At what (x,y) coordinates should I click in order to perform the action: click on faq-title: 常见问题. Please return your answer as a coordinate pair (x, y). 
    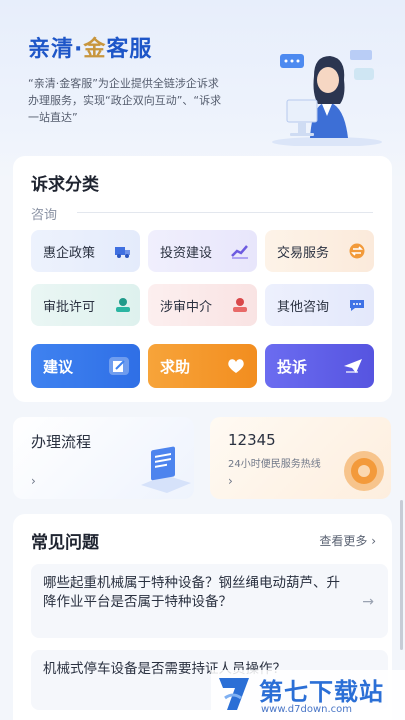
    Looking at the image, I should click on (65, 543).